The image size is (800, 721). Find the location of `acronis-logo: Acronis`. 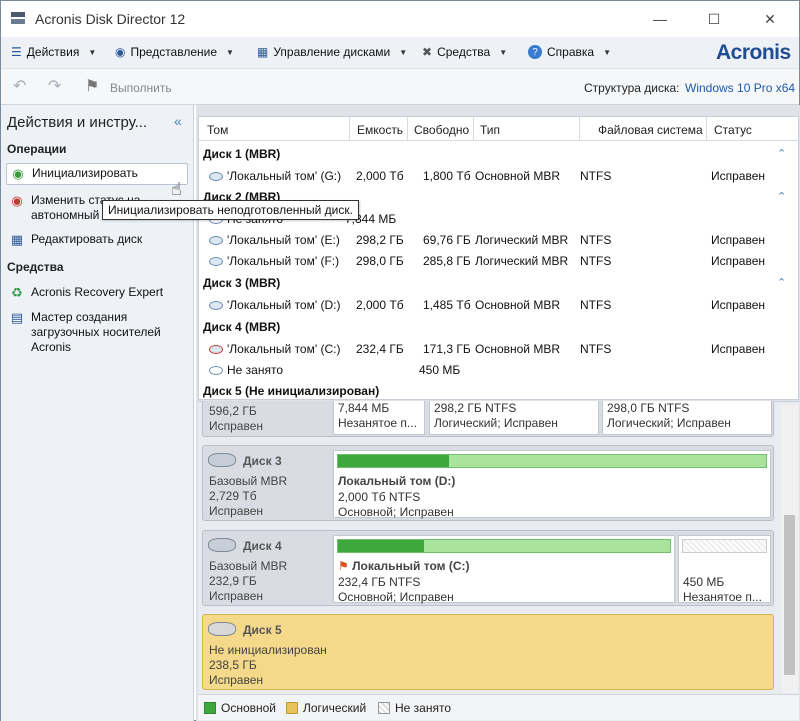

acronis-logo: Acronis is located at coordinates (753, 52).